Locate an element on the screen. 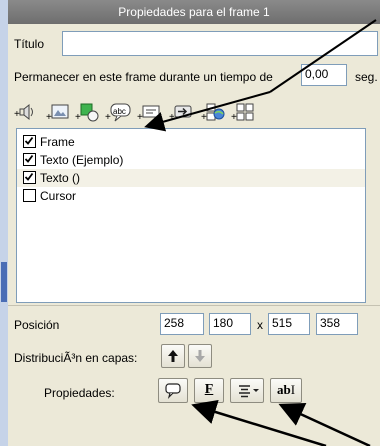 The width and height of the screenshot is (380, 446). left-panel-selection is located at coordinates (4, 282).